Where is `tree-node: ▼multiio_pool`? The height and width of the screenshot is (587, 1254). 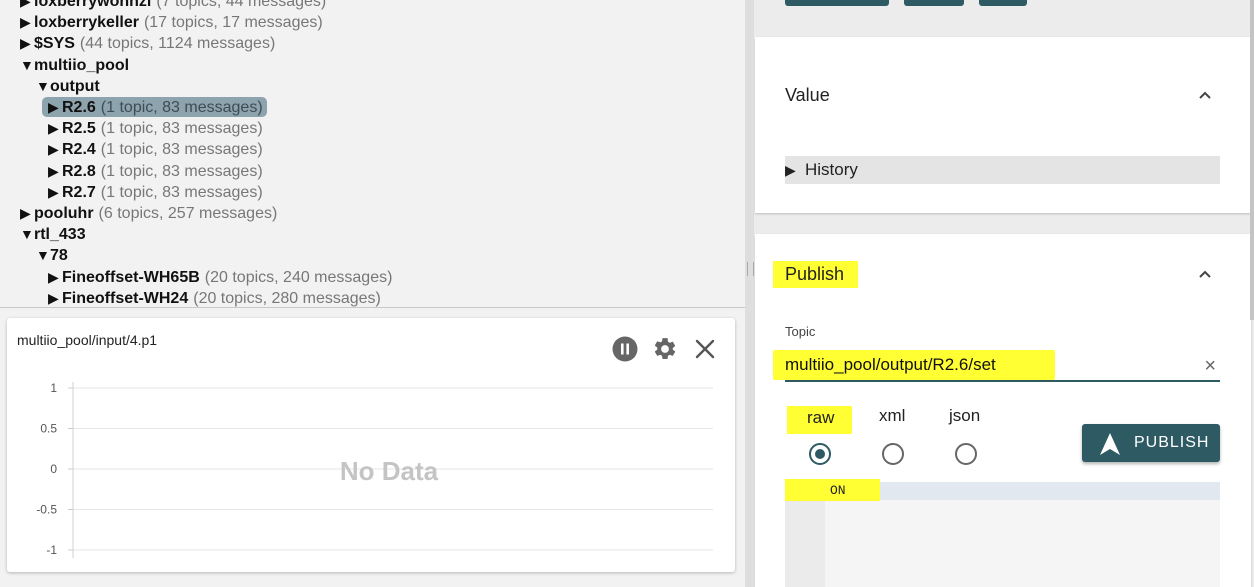
tree-node: ▼multiio_pool is located at coordinates (74, 65).